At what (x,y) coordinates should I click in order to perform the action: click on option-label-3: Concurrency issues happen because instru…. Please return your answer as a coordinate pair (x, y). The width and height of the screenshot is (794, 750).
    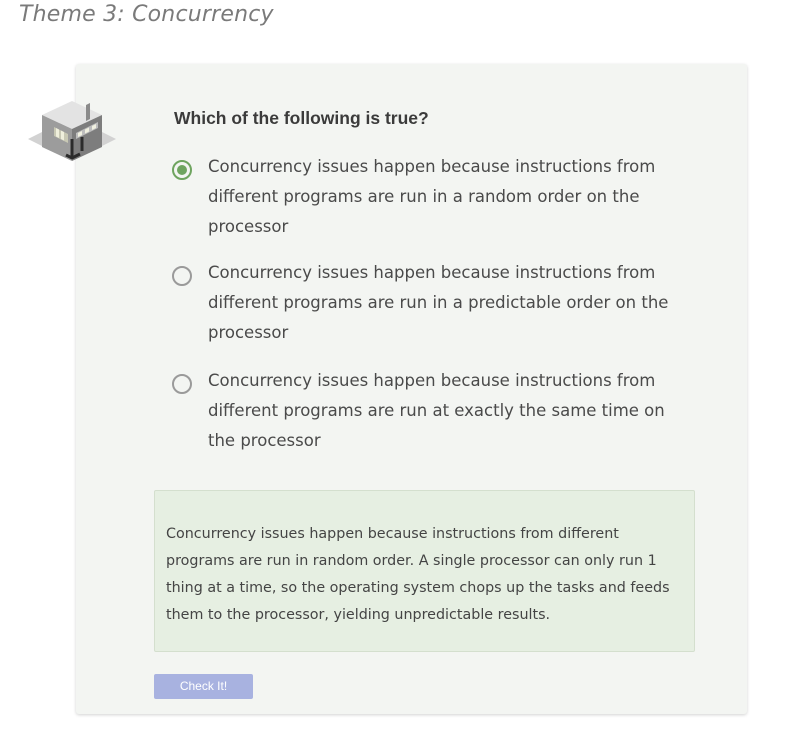
    Looking at the image, I should click on (448, 411).